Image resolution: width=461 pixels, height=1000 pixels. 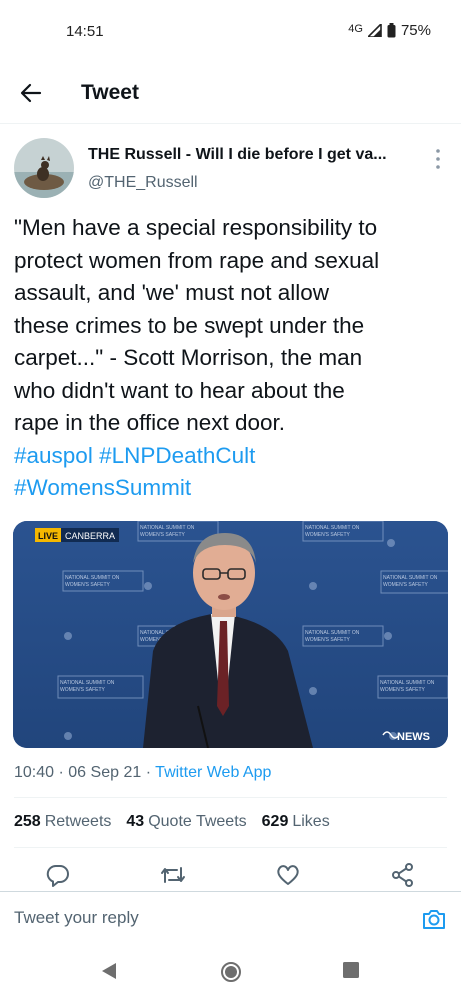 I want to click on tweet-meta: 10:40 · 06 Sep 21 · Twitter Web App, so click(x=142, y=773).